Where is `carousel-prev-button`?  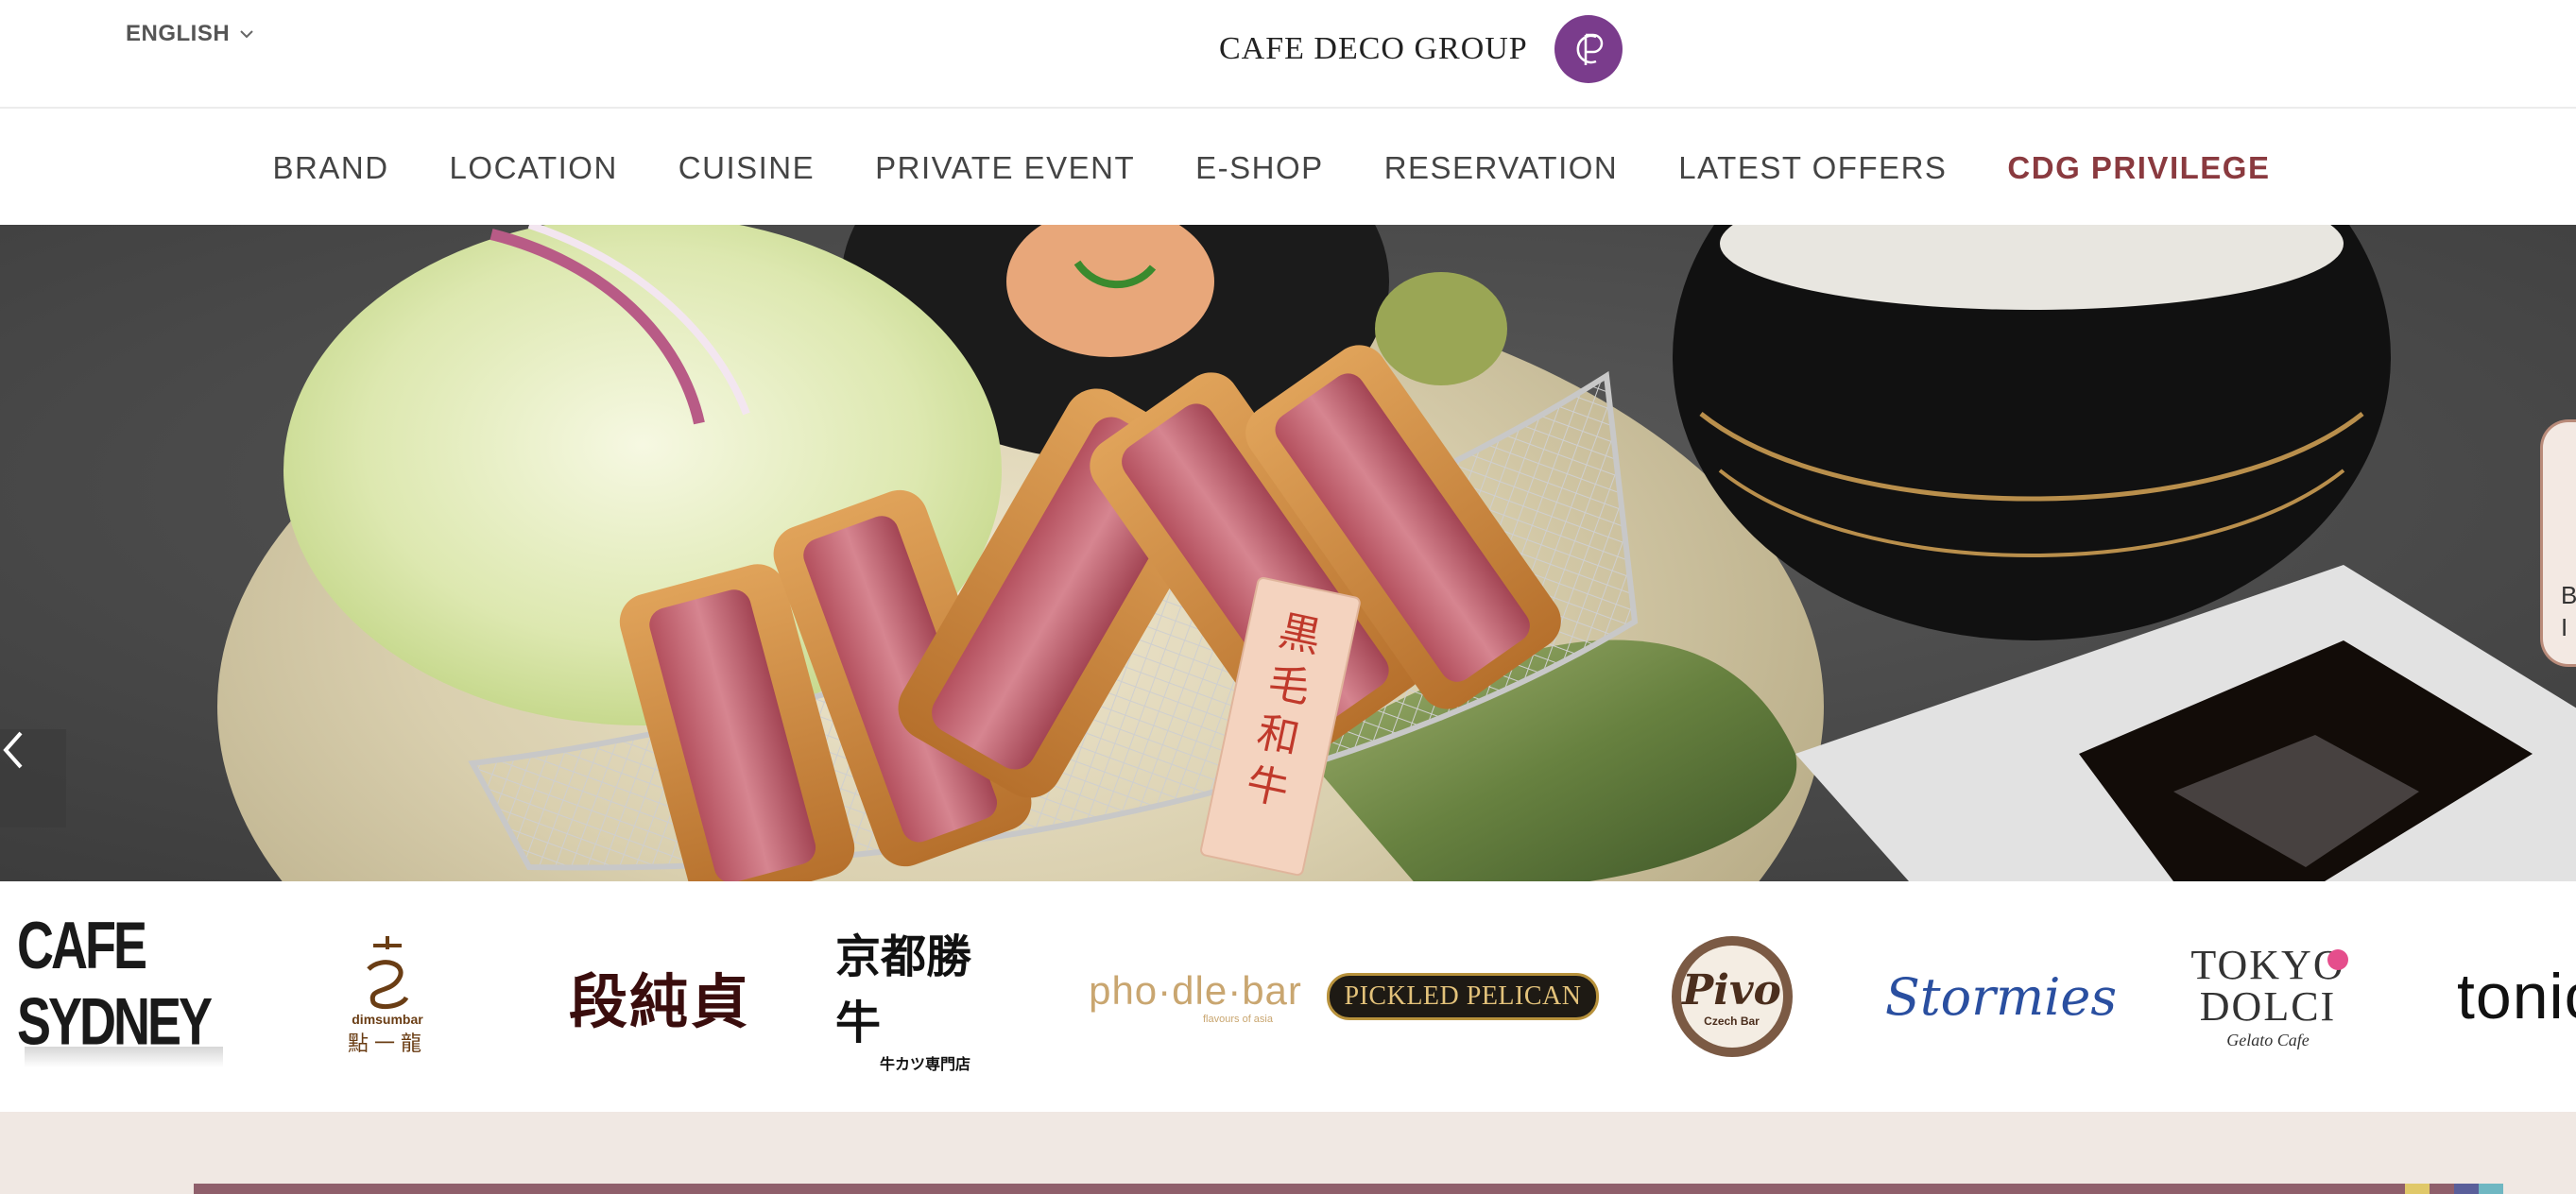 carousel-prev-button is located at coordinates (33, 778).